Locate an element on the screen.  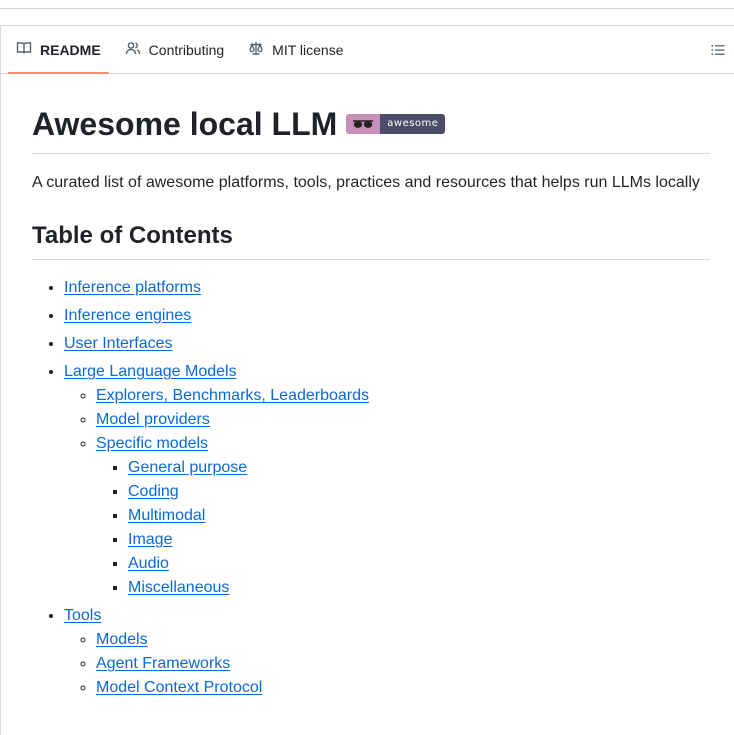
page-title: Awesome local LLM awesome is located at coordinates (371, 114).